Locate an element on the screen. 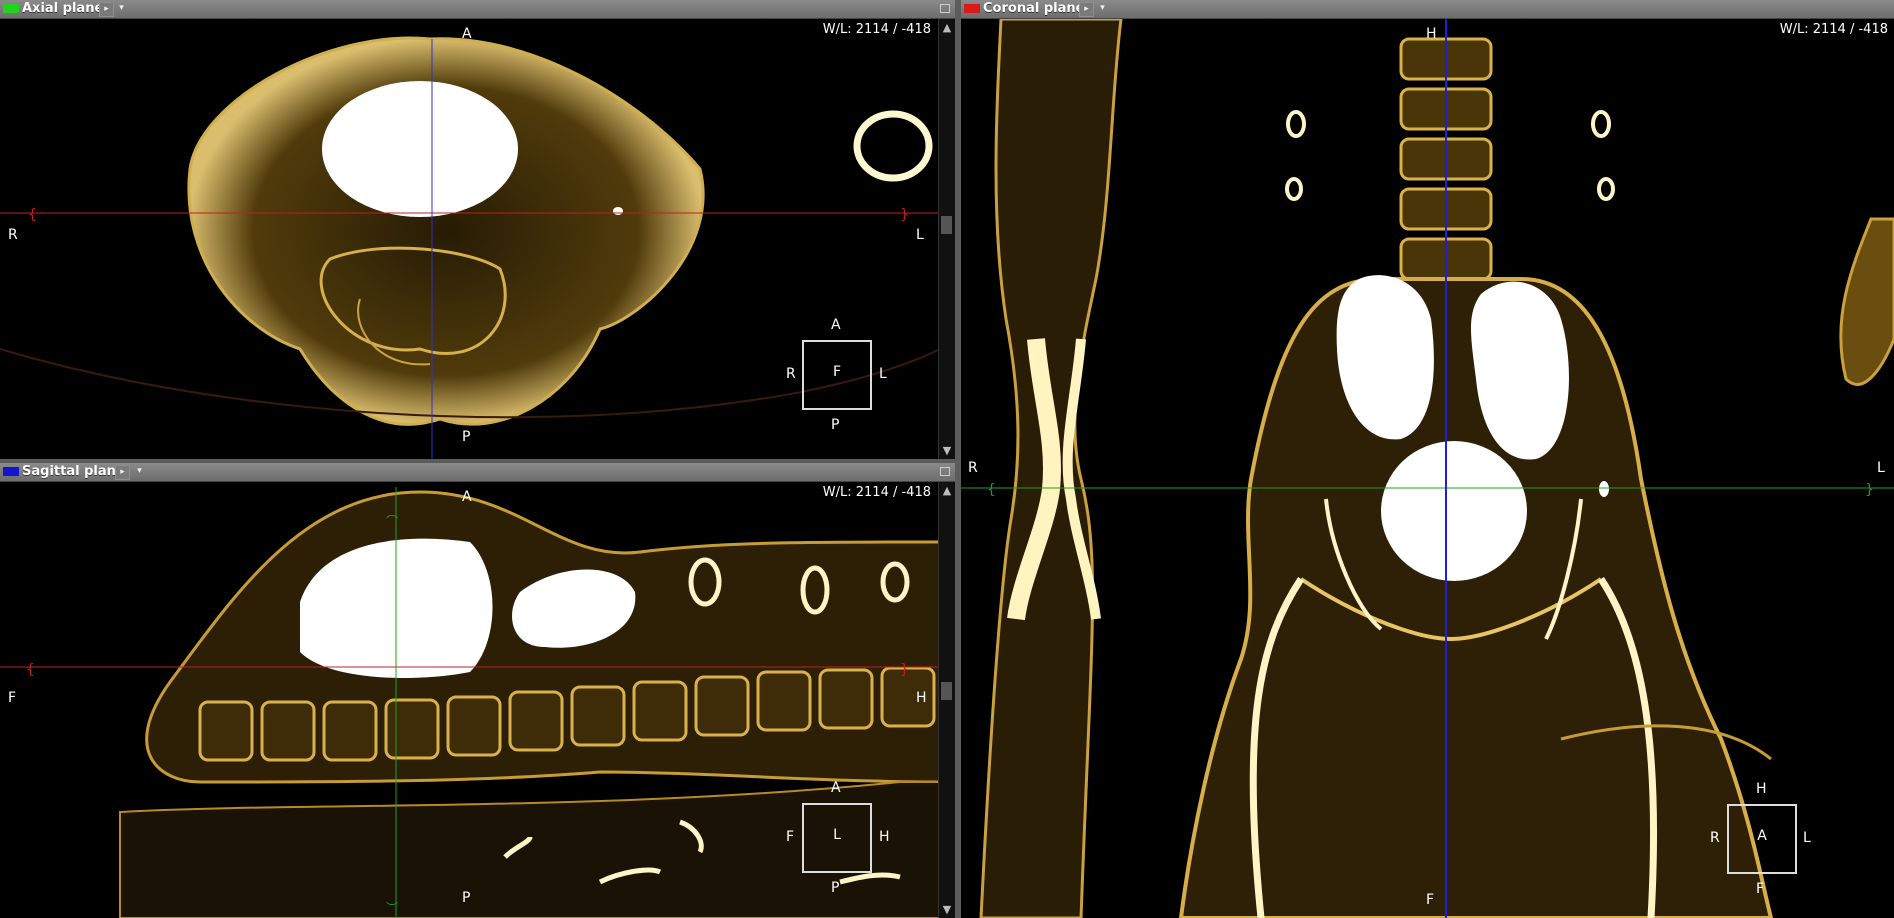 This screenshot has width=1894, height=918. axial-color-swatch is located at coordinates (11, 8).